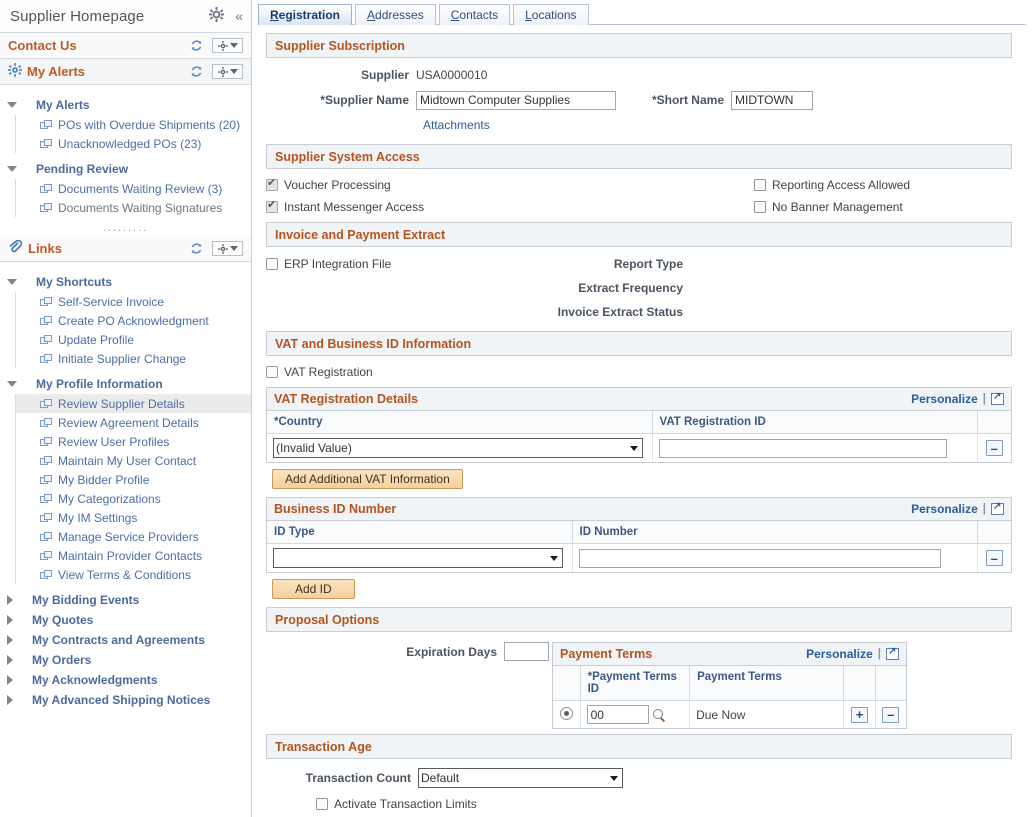 The width and height of the screenshot is (1036, 817). I want to click on window-icon, so click(46, 339).